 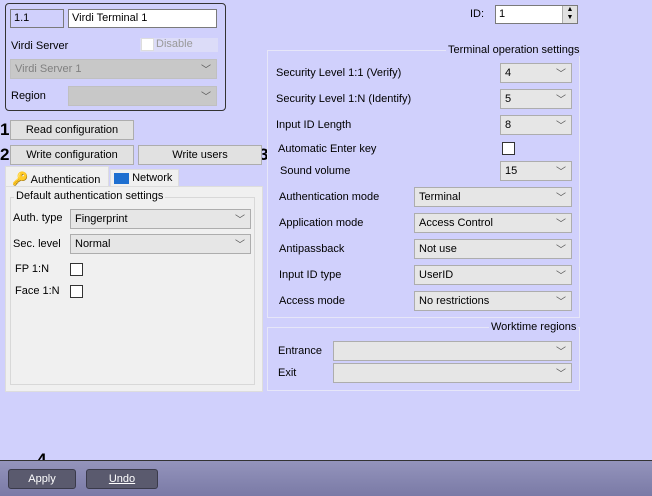 I want to click on access-mode-select: No restrictions ﹀, so click(x=493, y=301).